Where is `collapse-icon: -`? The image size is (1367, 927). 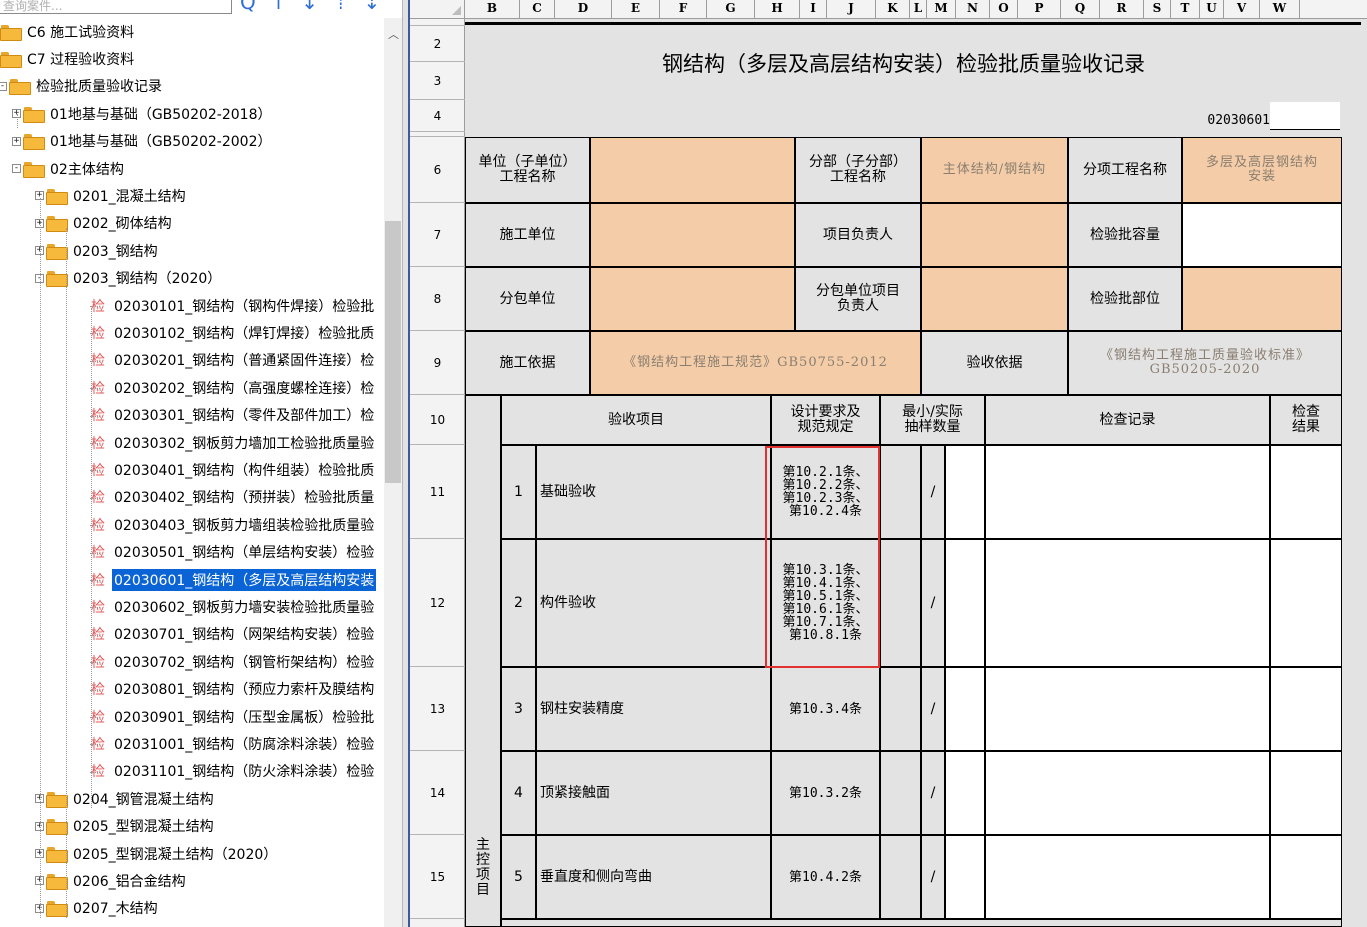 collapse-icon: - is located at coordinates (3, 86).